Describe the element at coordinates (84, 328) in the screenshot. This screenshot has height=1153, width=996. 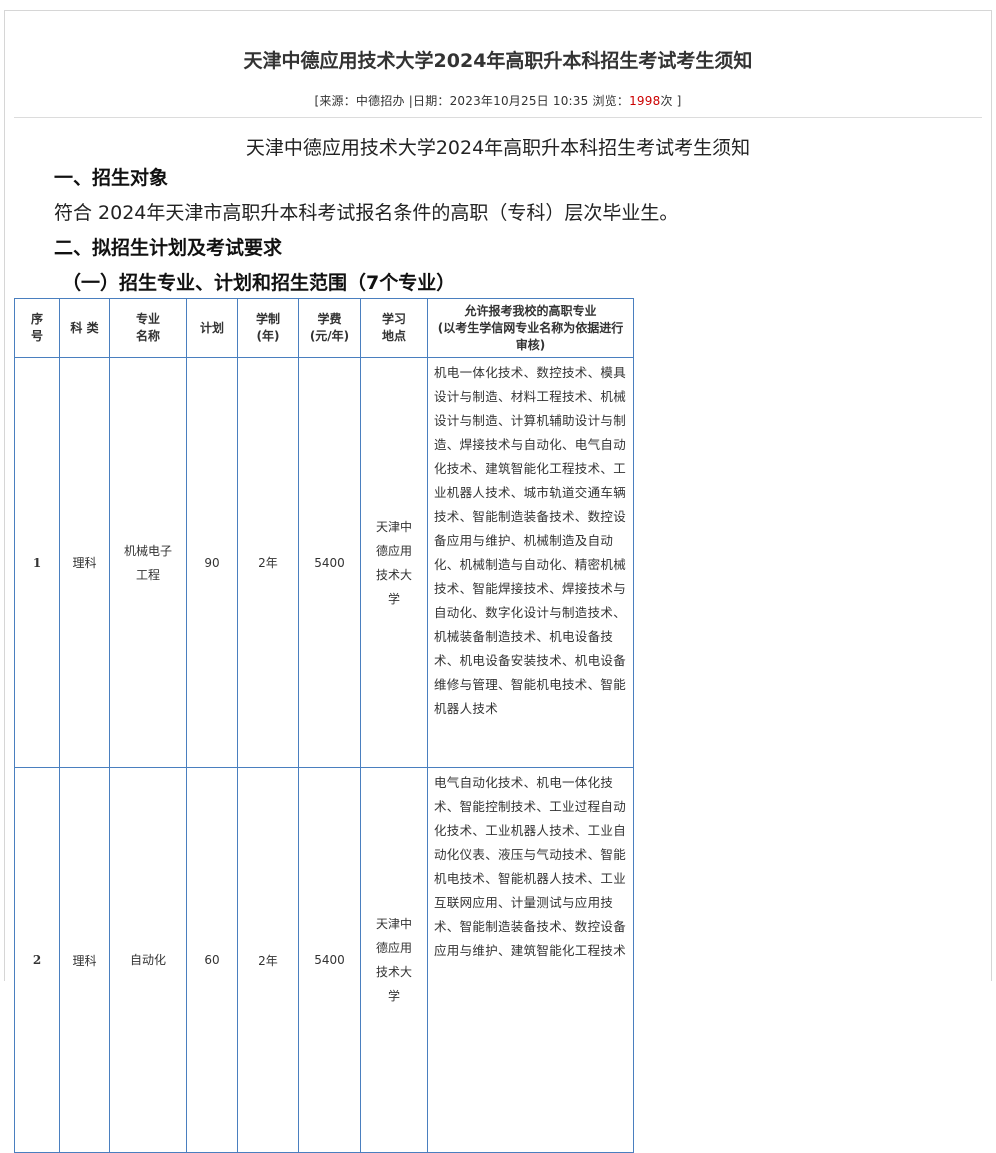
I see `header-category: 科 类` at that location.